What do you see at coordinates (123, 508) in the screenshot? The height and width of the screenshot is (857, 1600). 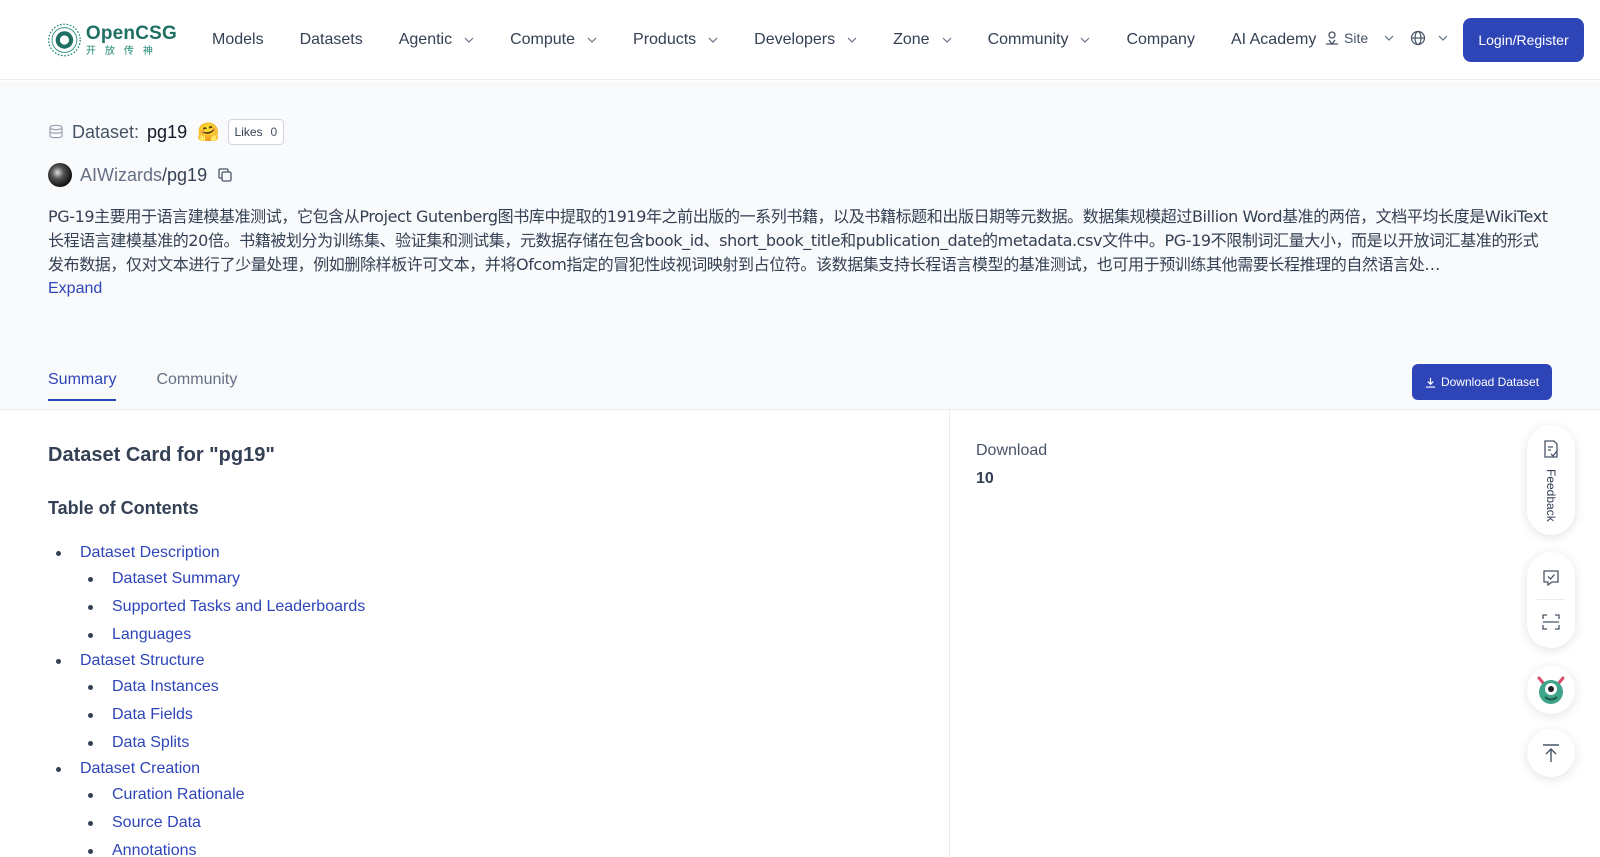 I see `toc-title: Table of Contents` at bounding box center [123, 508].